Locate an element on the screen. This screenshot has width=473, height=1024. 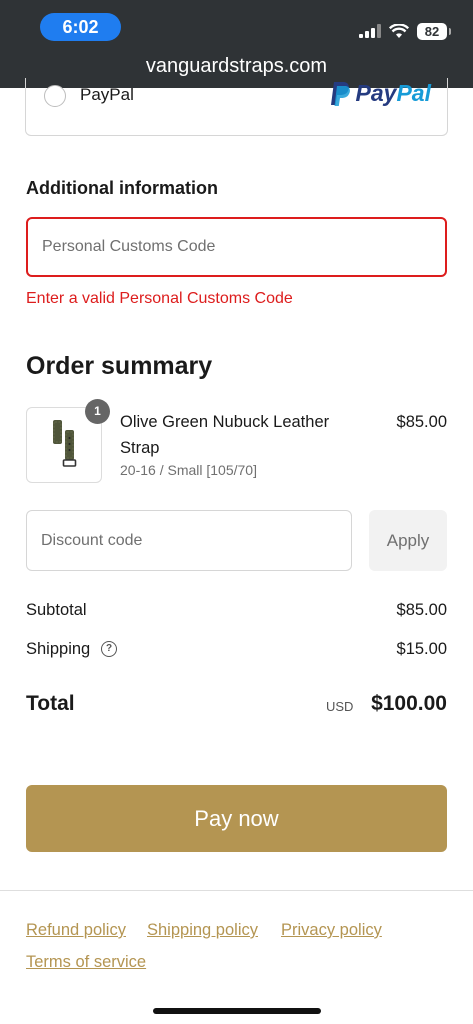
total-value: $100.00 is located at coordinates (409, 703).